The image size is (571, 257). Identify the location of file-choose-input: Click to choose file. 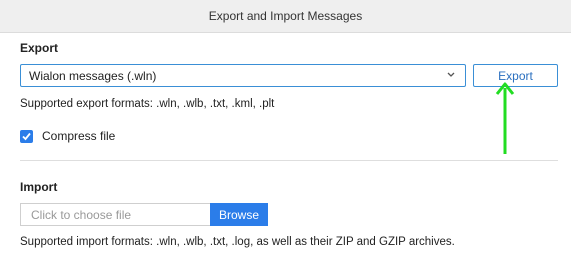
(115, 214).